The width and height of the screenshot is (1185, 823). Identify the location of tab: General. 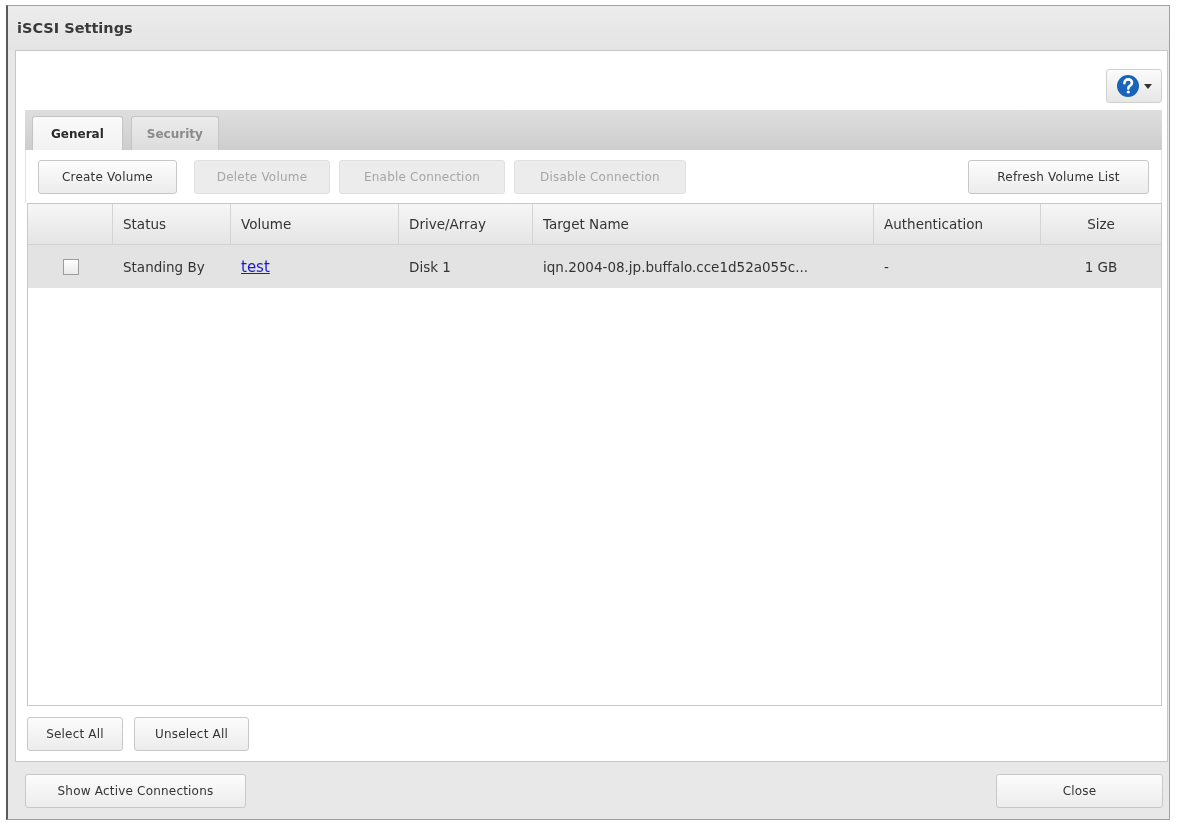
(77, 133).